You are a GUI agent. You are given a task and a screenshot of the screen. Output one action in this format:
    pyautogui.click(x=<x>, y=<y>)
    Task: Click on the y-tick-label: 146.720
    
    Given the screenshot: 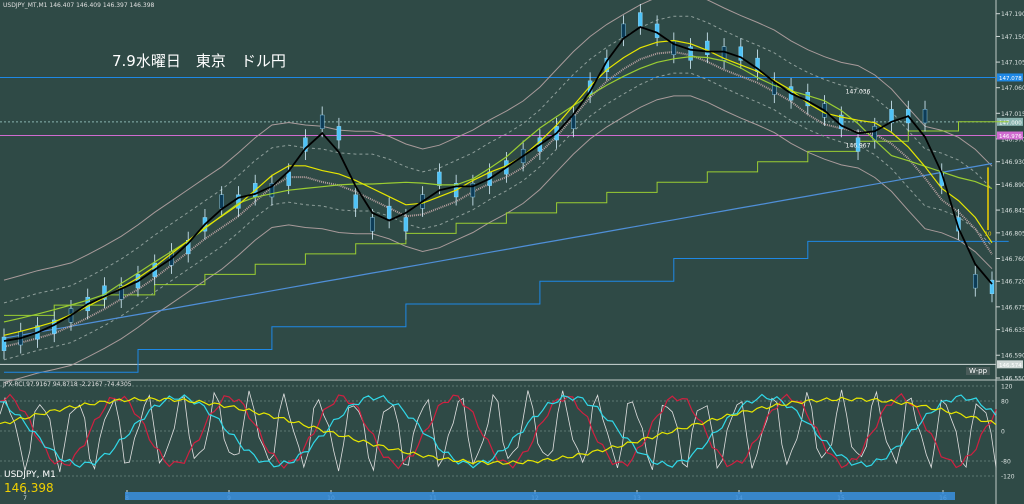 What is the action you would take?
    pyautogui.click(x=1012, y=282)
    